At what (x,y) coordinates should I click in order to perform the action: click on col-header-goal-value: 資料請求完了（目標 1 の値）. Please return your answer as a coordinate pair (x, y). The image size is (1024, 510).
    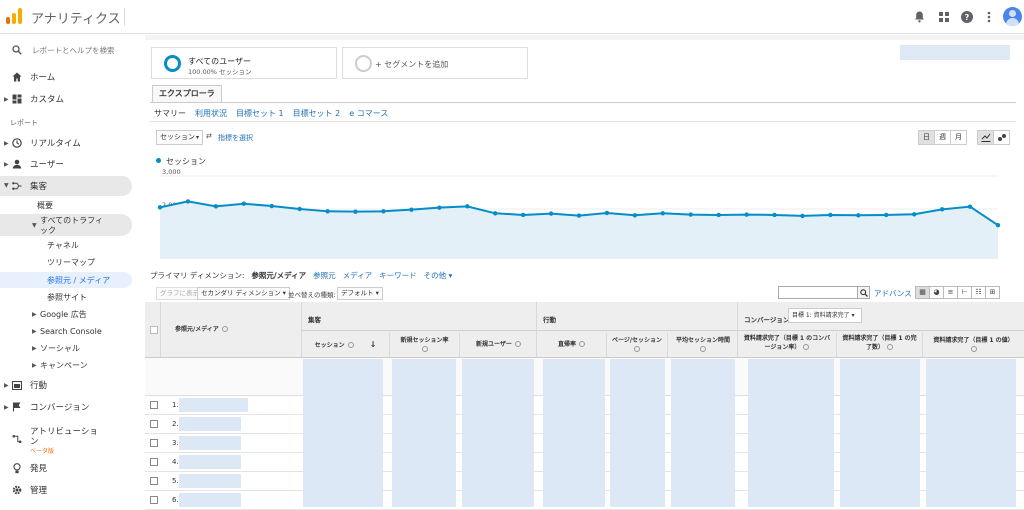
    Looking at the image, I should click on (973, 345).